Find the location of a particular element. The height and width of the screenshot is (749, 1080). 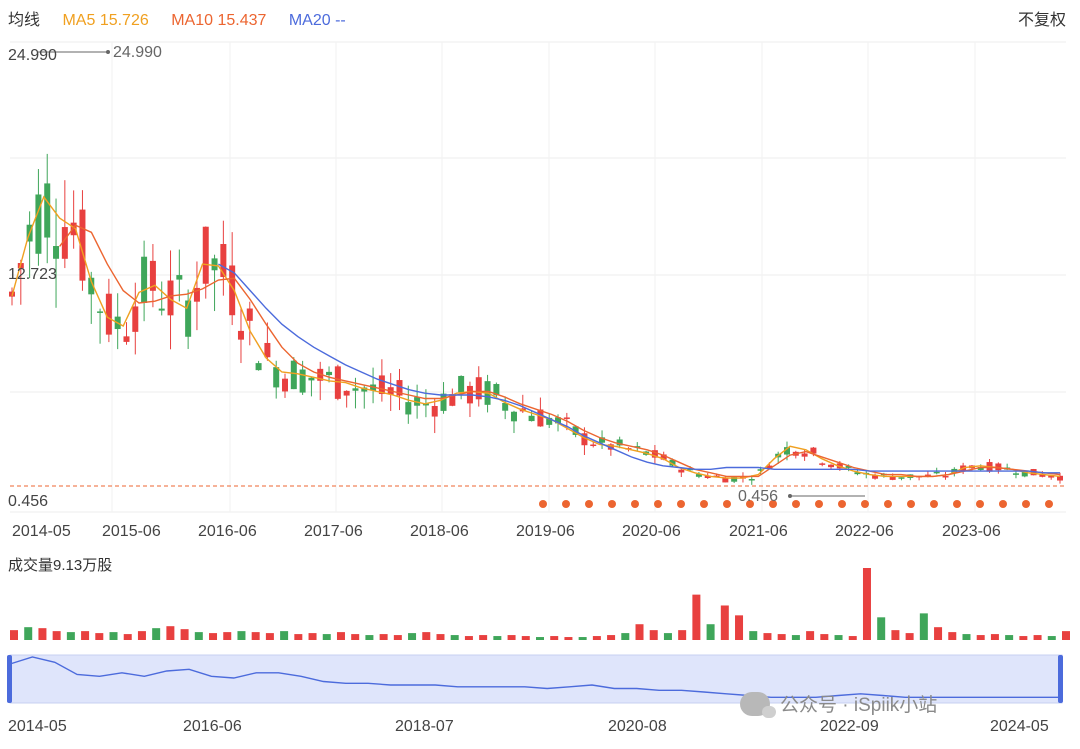

navigator-tick: 2014-05 is located at coordinates (37, 726).